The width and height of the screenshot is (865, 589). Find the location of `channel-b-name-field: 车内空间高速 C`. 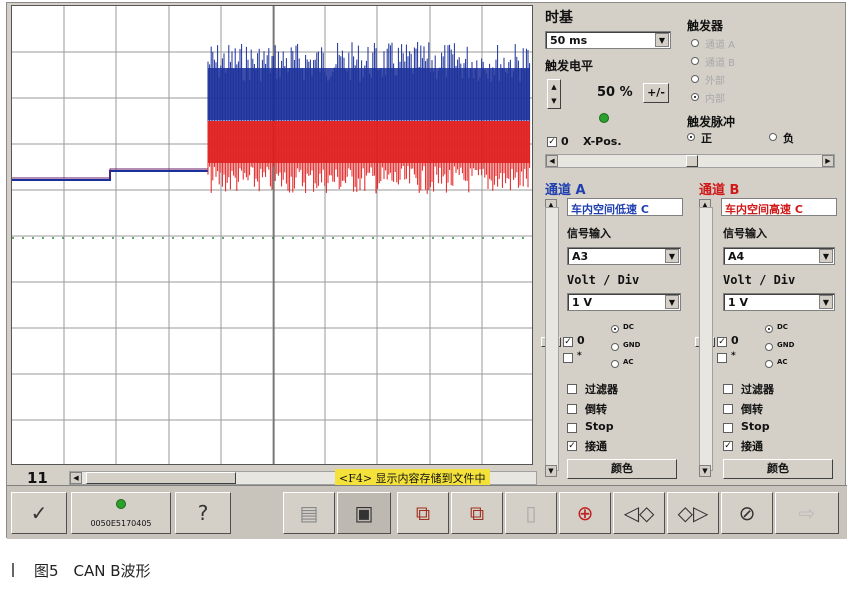

channel-b-name-field: 车内空间高速 C is located at coordinates (779, 207).